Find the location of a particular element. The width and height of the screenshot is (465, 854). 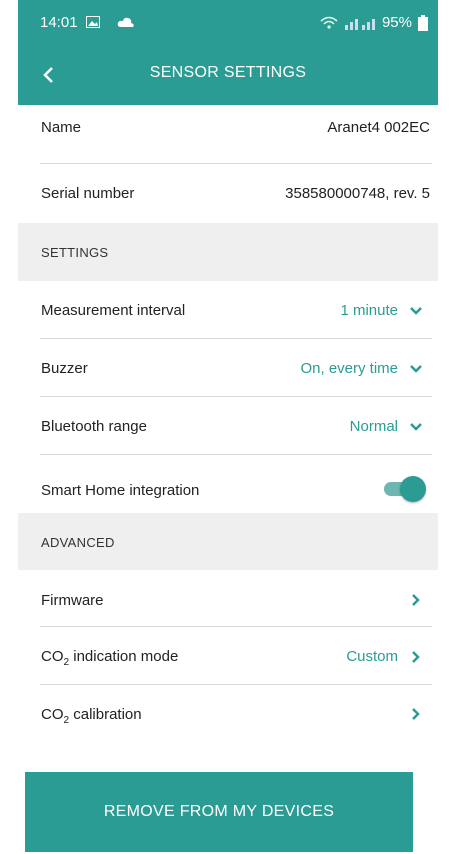

advanced-section-header: ADVANCED is located at coordinates (228, 541).